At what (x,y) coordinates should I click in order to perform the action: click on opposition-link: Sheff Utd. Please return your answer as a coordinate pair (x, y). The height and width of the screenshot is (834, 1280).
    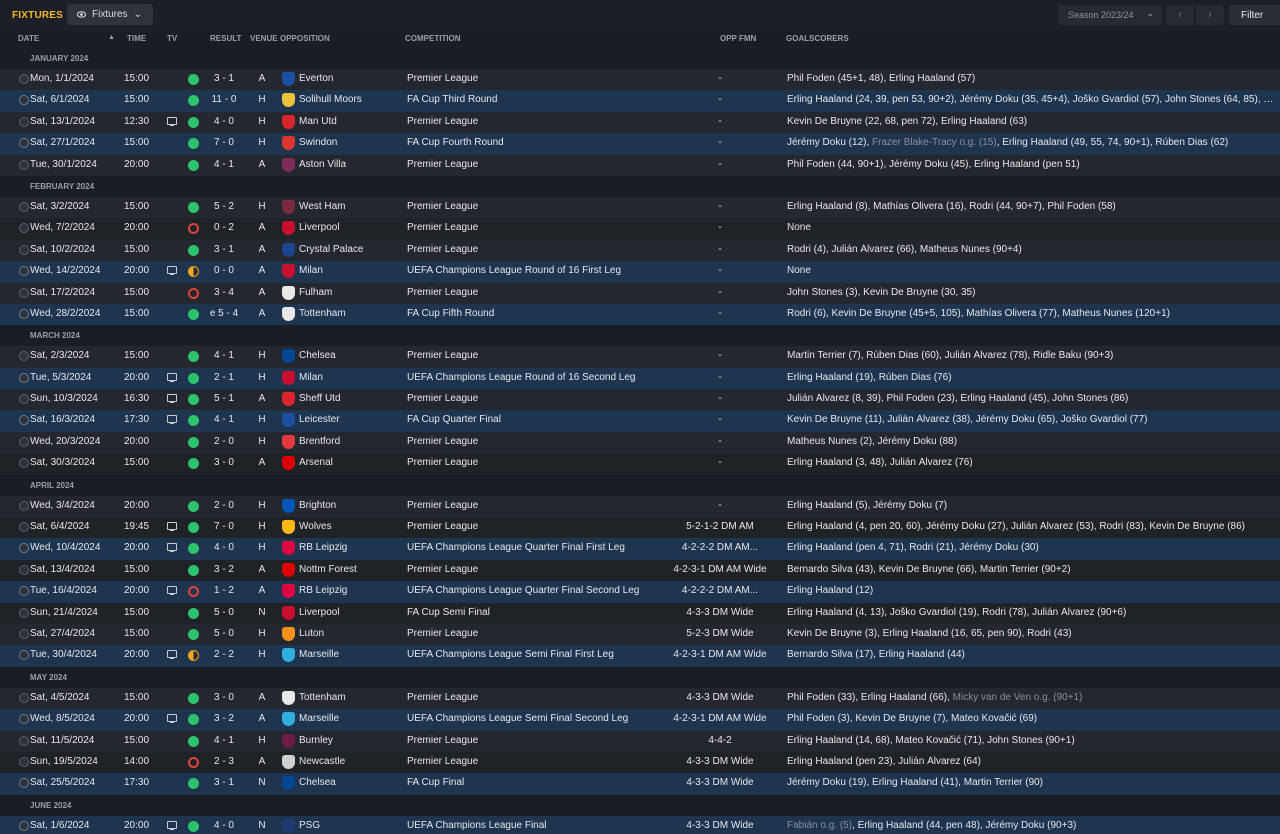
    Looking at the image, I should click on (320, 398).